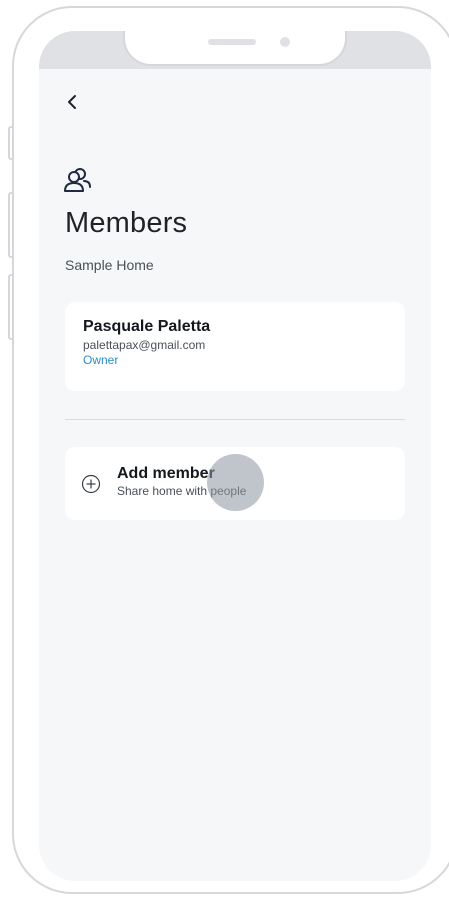 Image resolution: width=449 pixels, height=899 pixels. Describe the element at coordinates (232, 42) in the screenshot. I see `speaker-grille` at that location.